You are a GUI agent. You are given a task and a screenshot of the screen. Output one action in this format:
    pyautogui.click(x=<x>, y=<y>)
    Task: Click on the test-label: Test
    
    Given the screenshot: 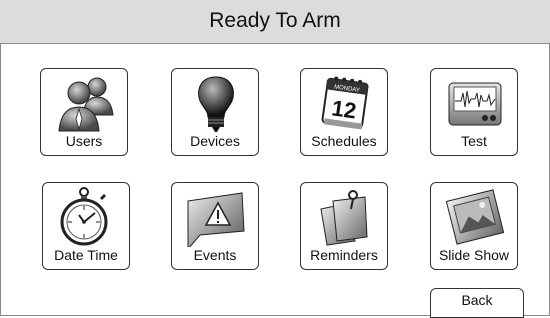 What is the action you would take?
    pyautogui.click(x=474, y=141)
    